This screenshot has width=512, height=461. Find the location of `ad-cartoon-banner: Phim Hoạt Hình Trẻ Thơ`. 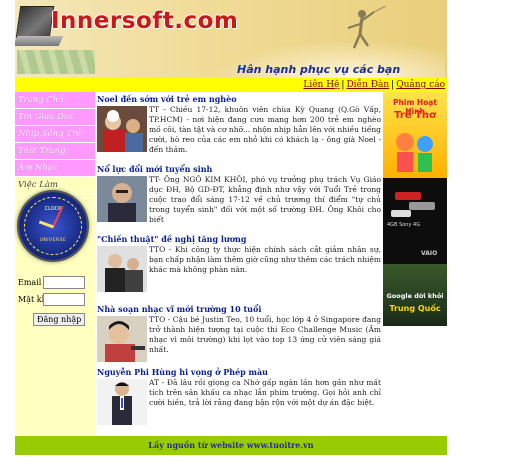

ad-cartoon-banner: Phim Hoạt Hình Trẻ Thơ is located at coordinates (415, 135).